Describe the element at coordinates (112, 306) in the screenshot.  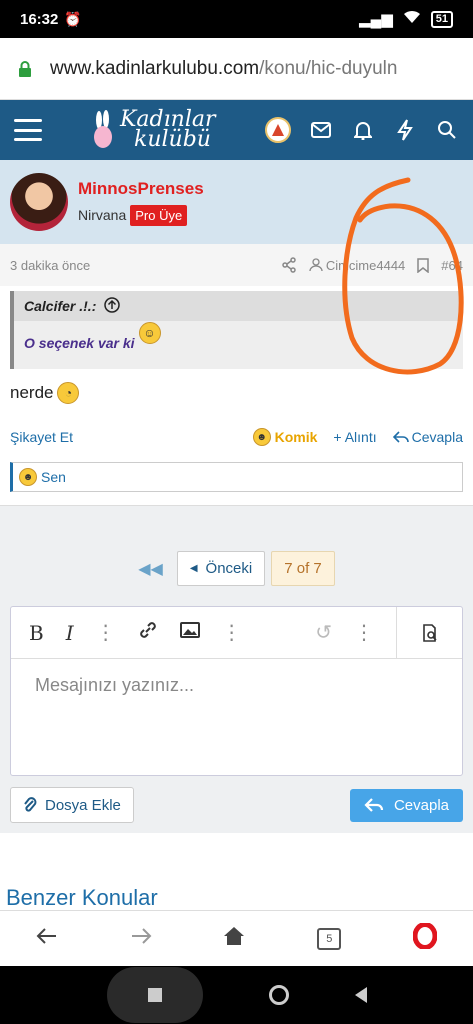
I see `arrow-up-circle-icon` at that location.